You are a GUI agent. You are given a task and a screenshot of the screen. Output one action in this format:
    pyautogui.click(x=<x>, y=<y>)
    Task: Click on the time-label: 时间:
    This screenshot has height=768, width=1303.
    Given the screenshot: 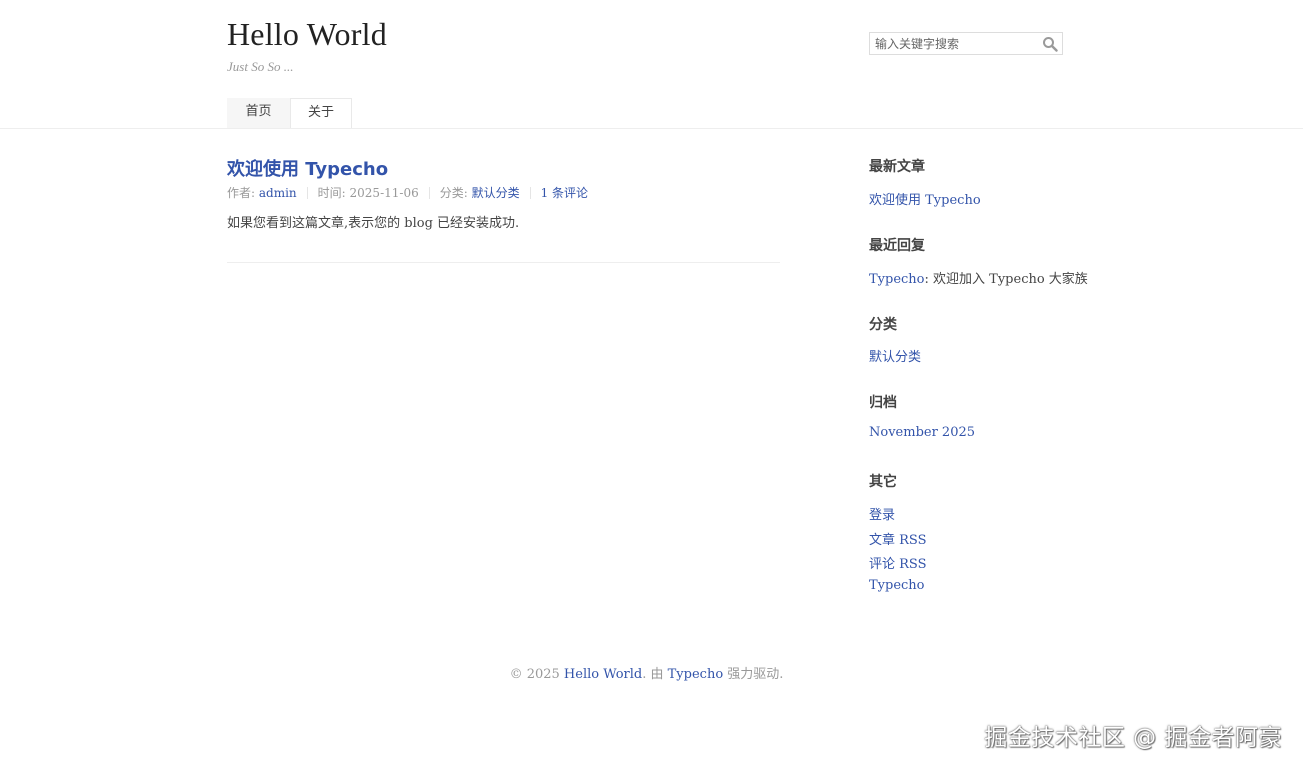 What is the action you would take?
    pyautogui.click(x=331, y=193)
    